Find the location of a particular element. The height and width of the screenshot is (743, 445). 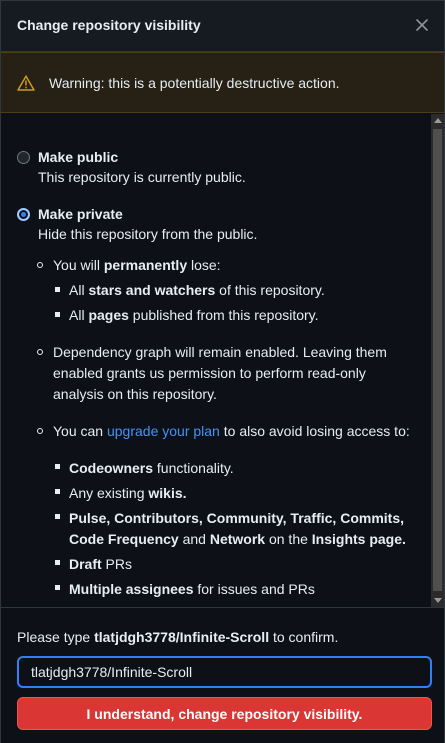

insights-mid1: and is located at coordinates (194, 539).